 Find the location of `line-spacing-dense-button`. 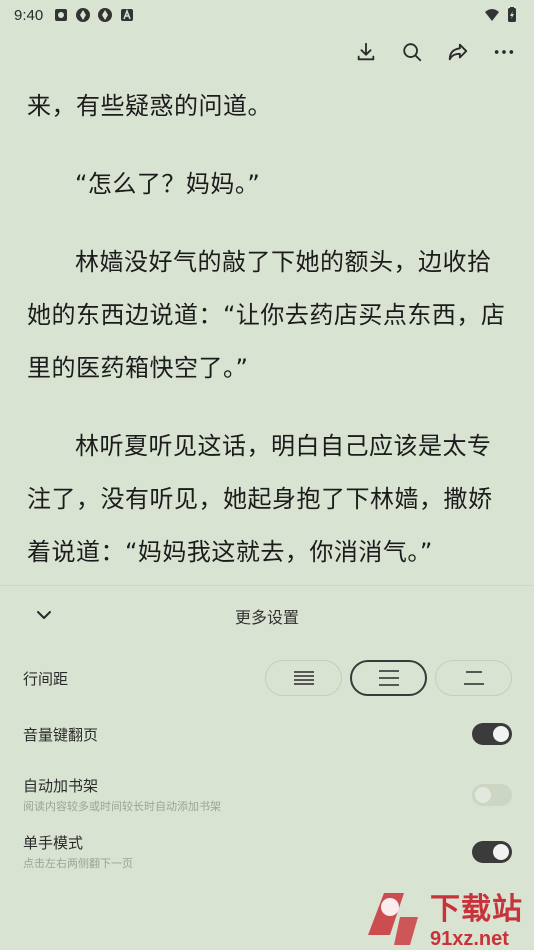

line-spacing-dense-button is located at coordinates (303, 678).